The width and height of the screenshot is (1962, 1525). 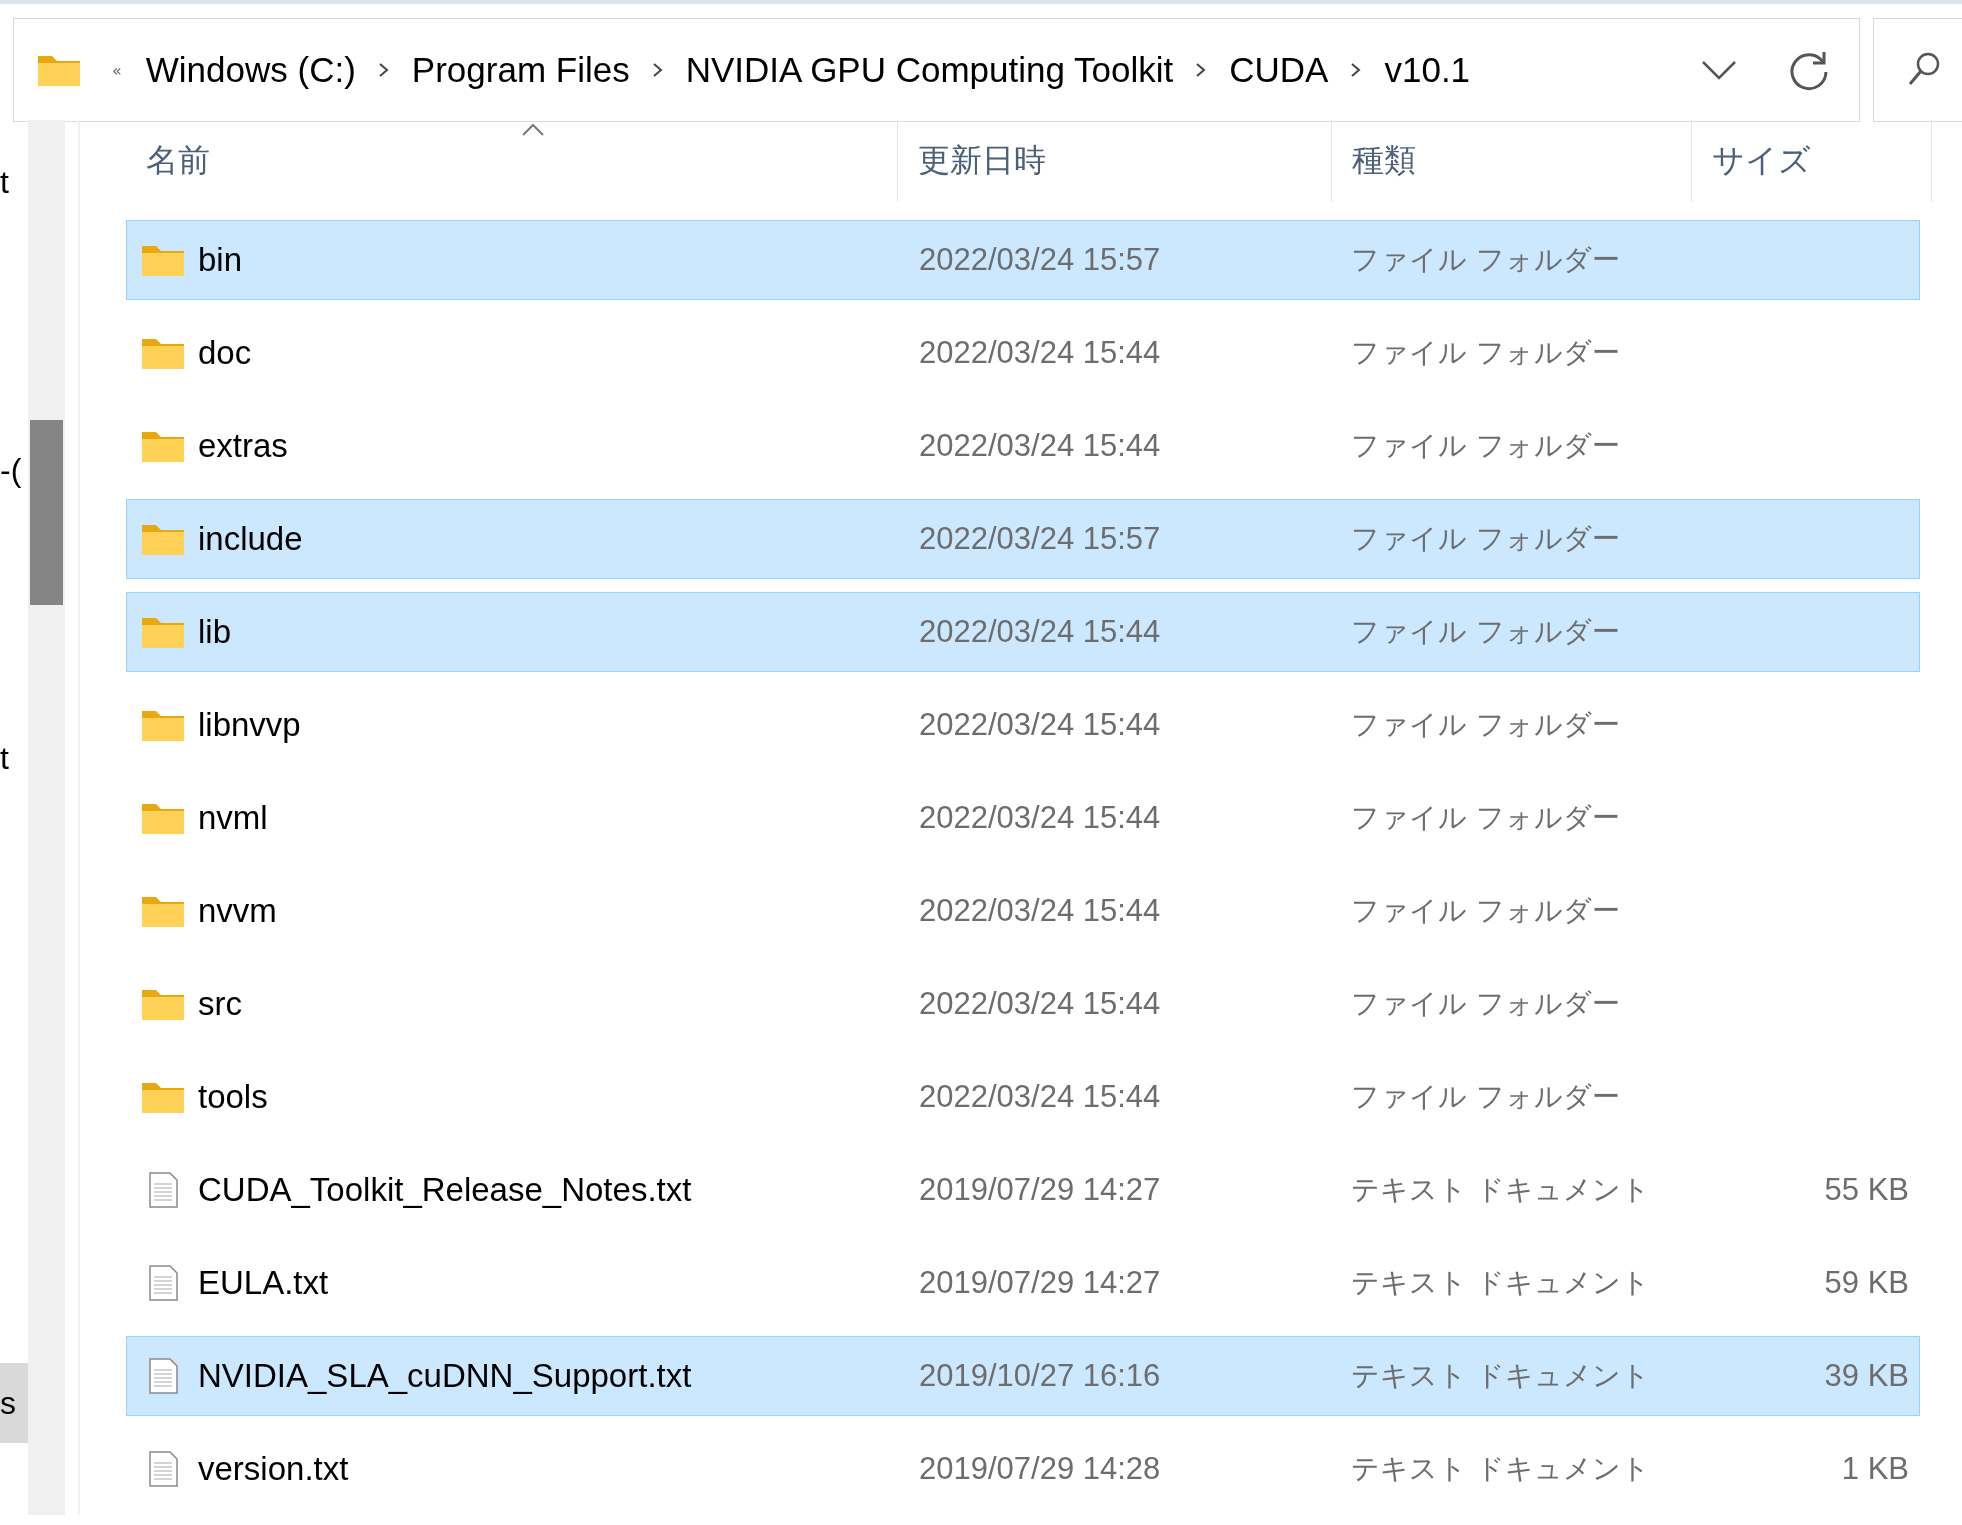 I want to click on file-size: 1 KB, so click(x=1875, y=1468).